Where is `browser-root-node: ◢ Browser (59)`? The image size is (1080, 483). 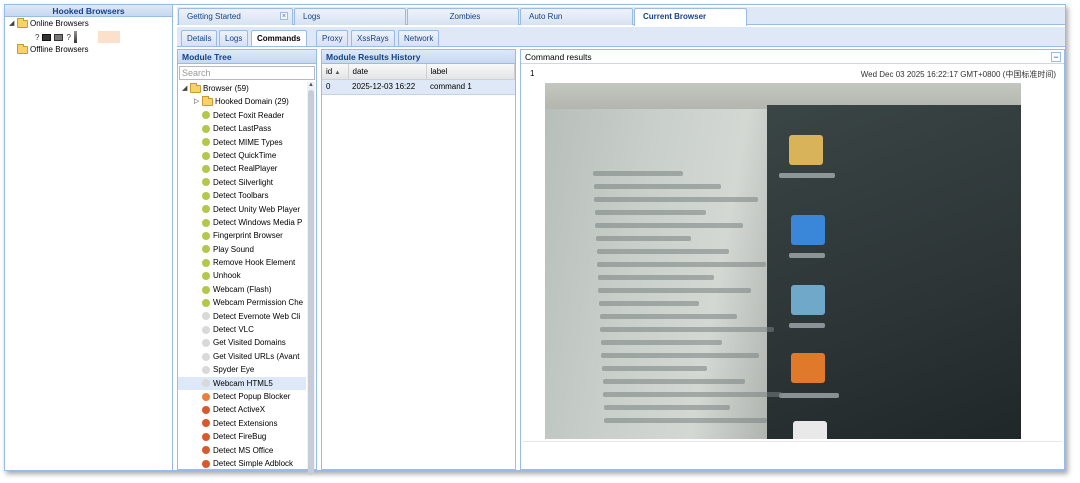
browser-root-node: ◢ Browser (59) is located at coordinates (242, 88).